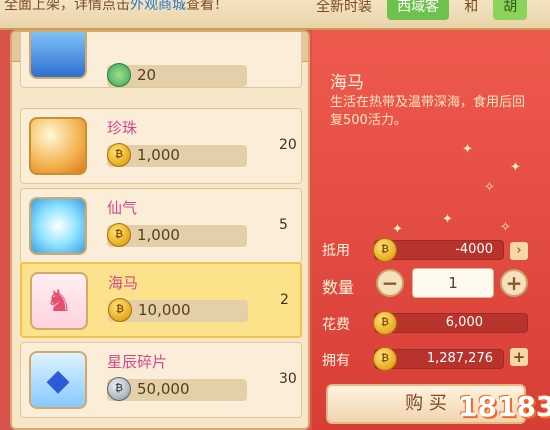 The height and width of the screenshot is (430, 550). What do you see at coordinates (119, 75) in the screenshot?
I see `jade-coin-icon` at bounding box center [119, 75].